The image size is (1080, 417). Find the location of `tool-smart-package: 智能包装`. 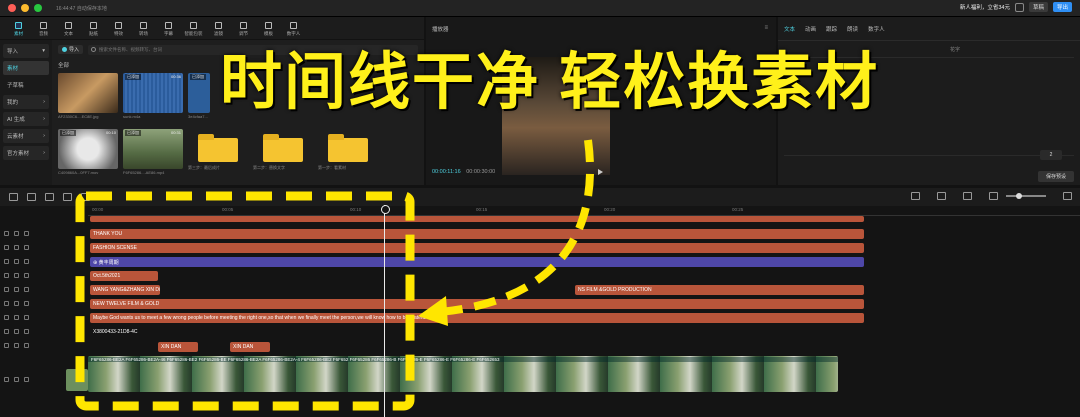

tool-smart-package: 智能包装 is located at coordinates (193, 30).